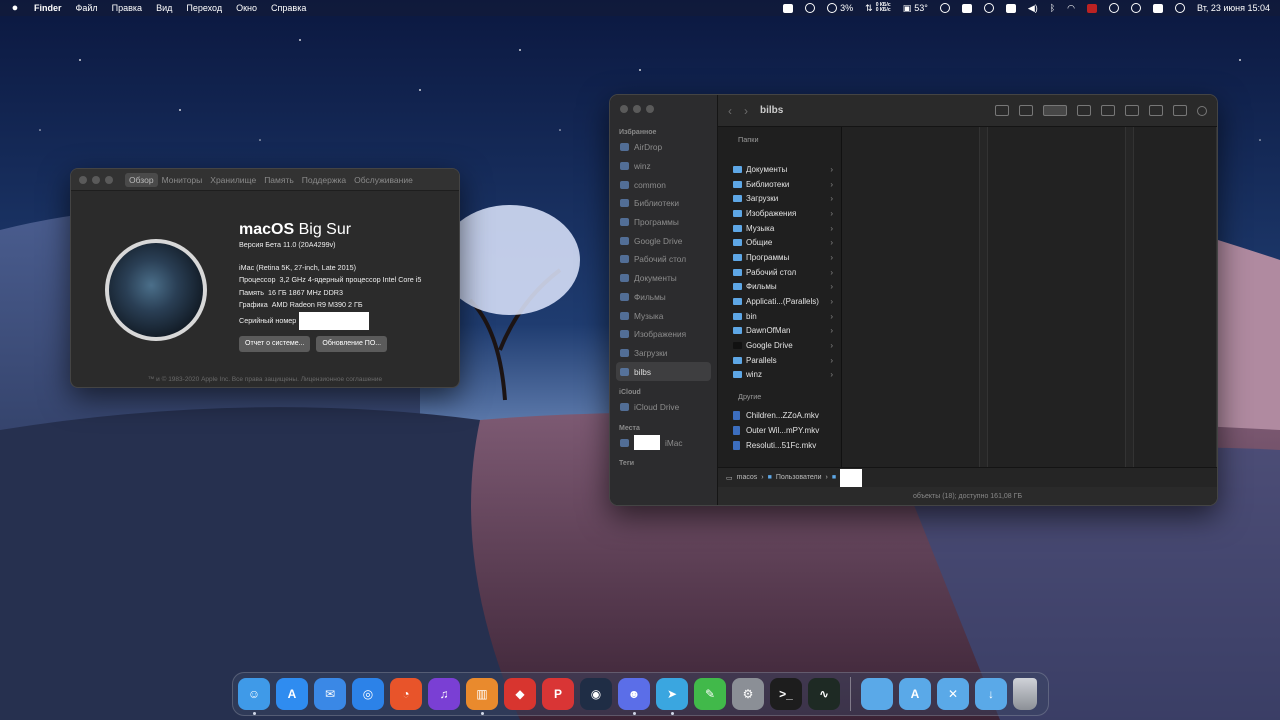 The height and width of the screenshot is (720, 1280). Describe the element at coordinates (663, 334) in the screenshot. I see `sidebar-item-pictures: Изображения` at that location.